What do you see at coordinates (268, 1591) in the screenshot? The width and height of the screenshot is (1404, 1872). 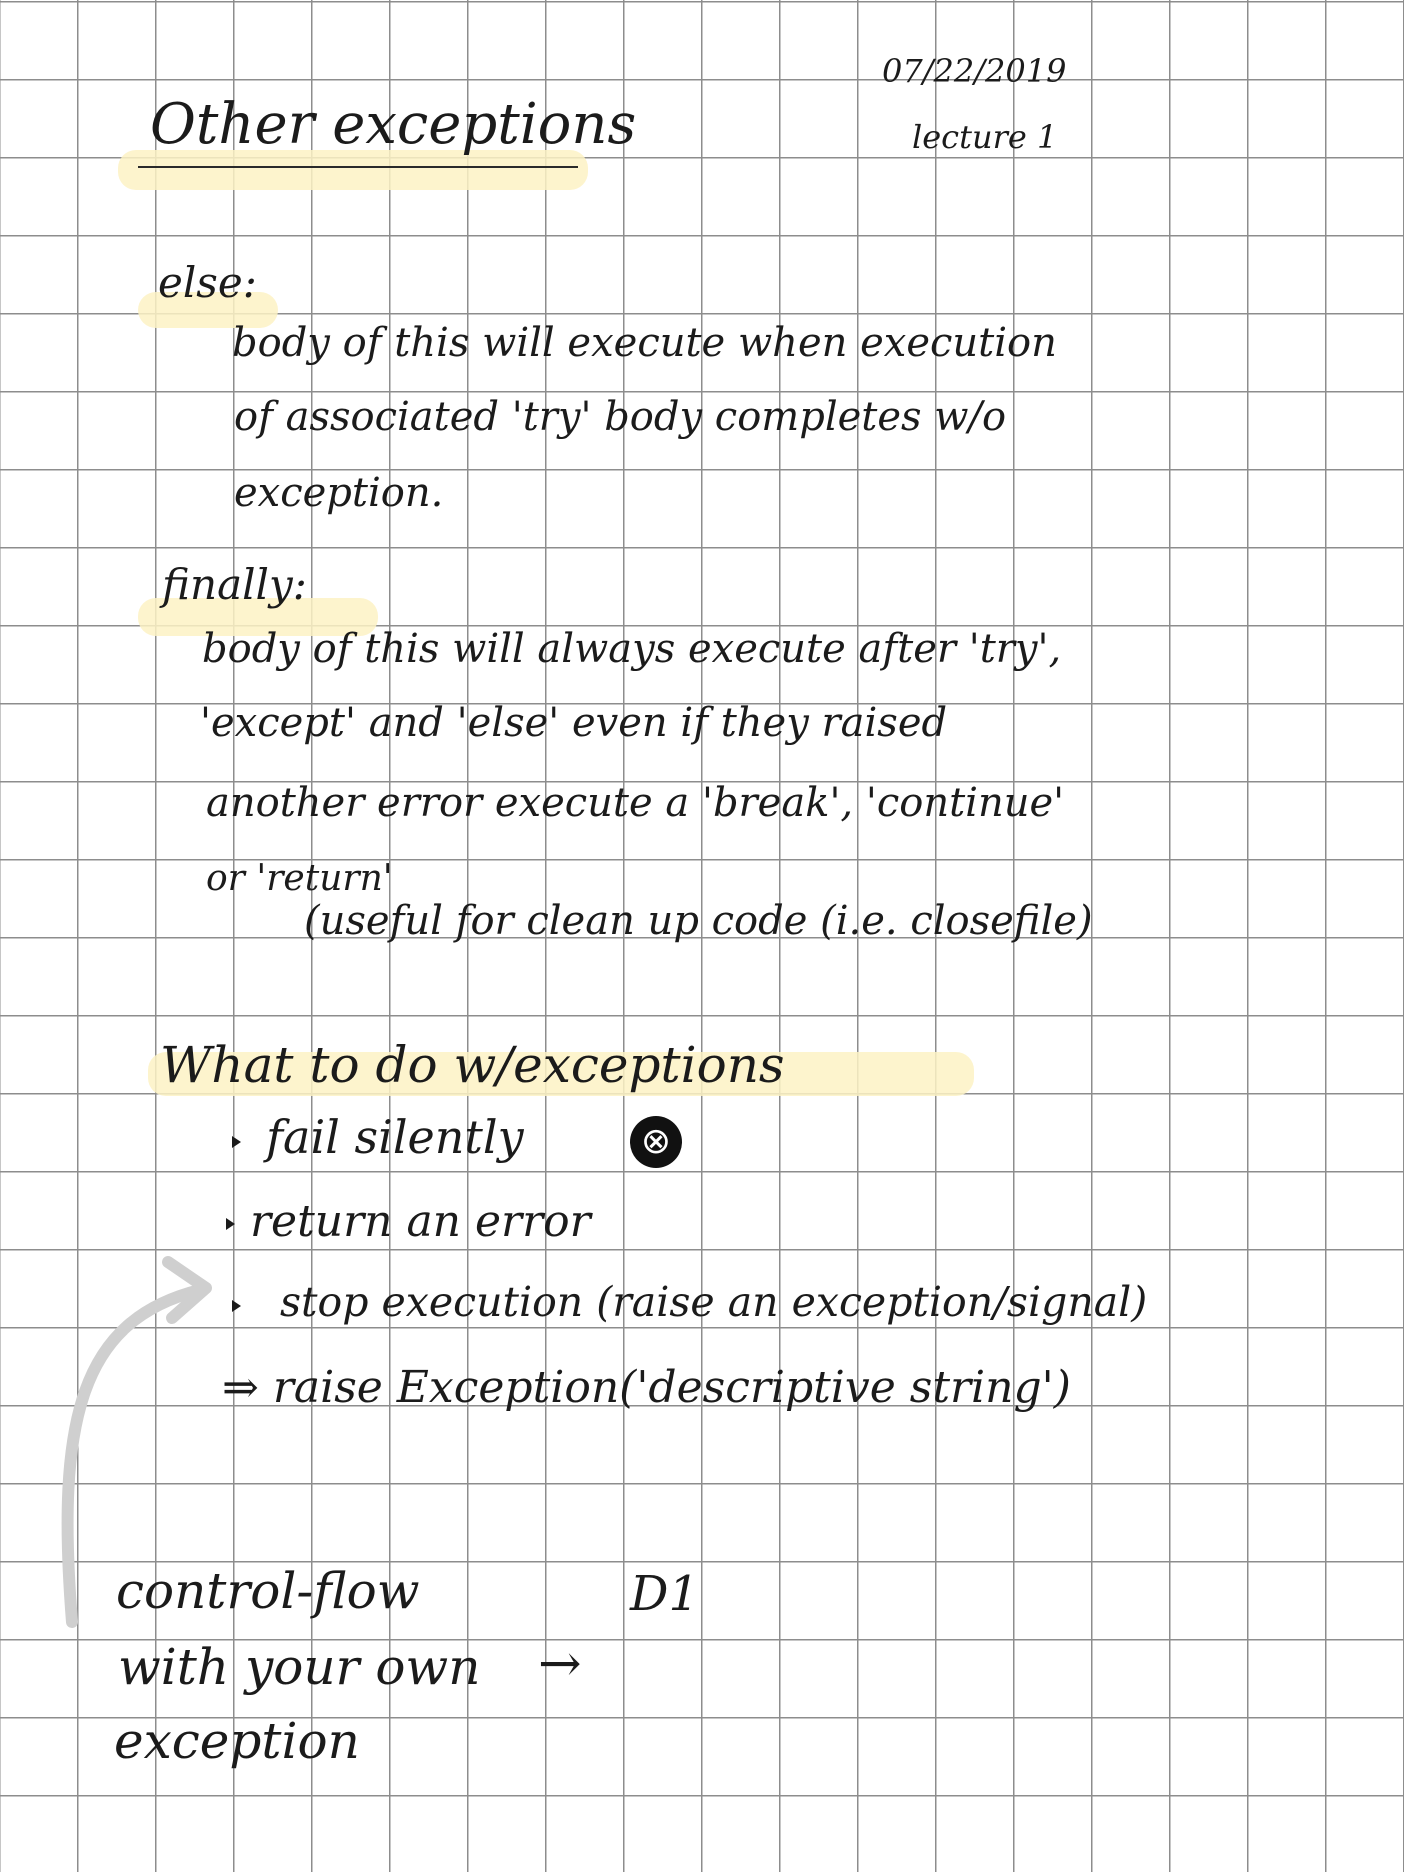 I see `bottom-line-1: control-flow` at bounding box center [268, 1591].